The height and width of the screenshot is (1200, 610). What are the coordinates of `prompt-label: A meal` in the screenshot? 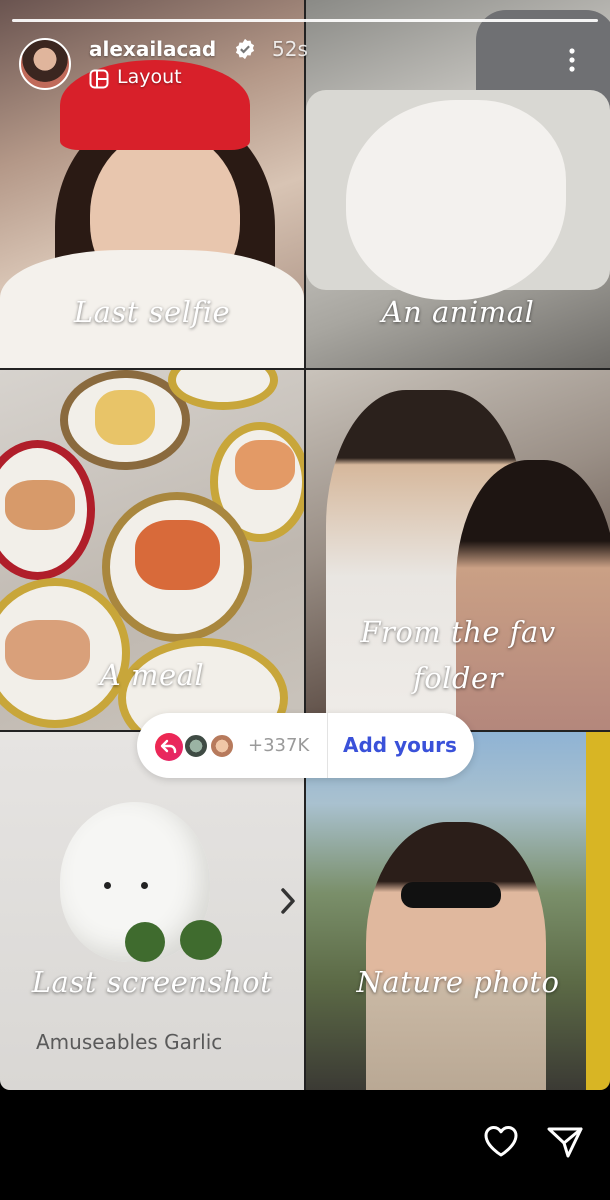 It's located at (152, 675).